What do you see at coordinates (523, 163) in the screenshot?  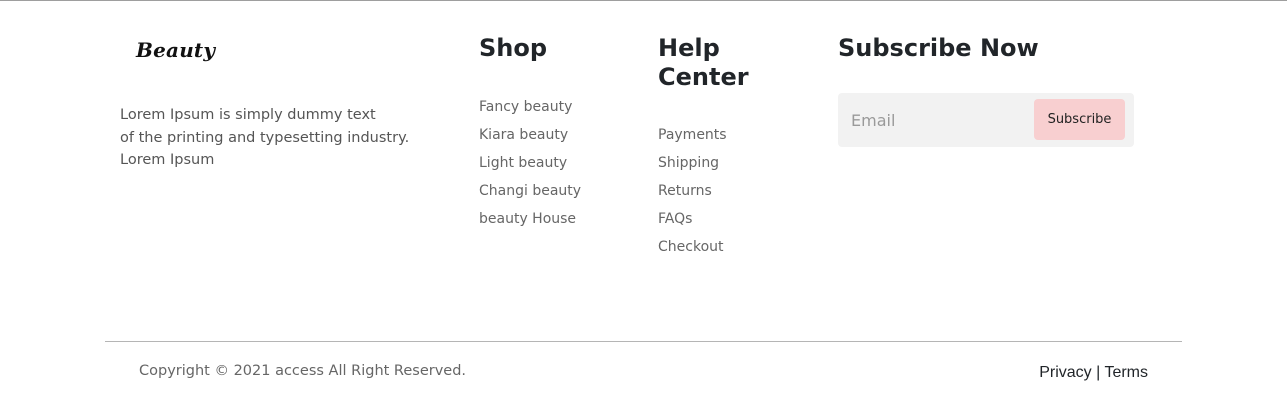 I see `shop-link-light-beauty: Light beauty` at bounding box center [523, 163].